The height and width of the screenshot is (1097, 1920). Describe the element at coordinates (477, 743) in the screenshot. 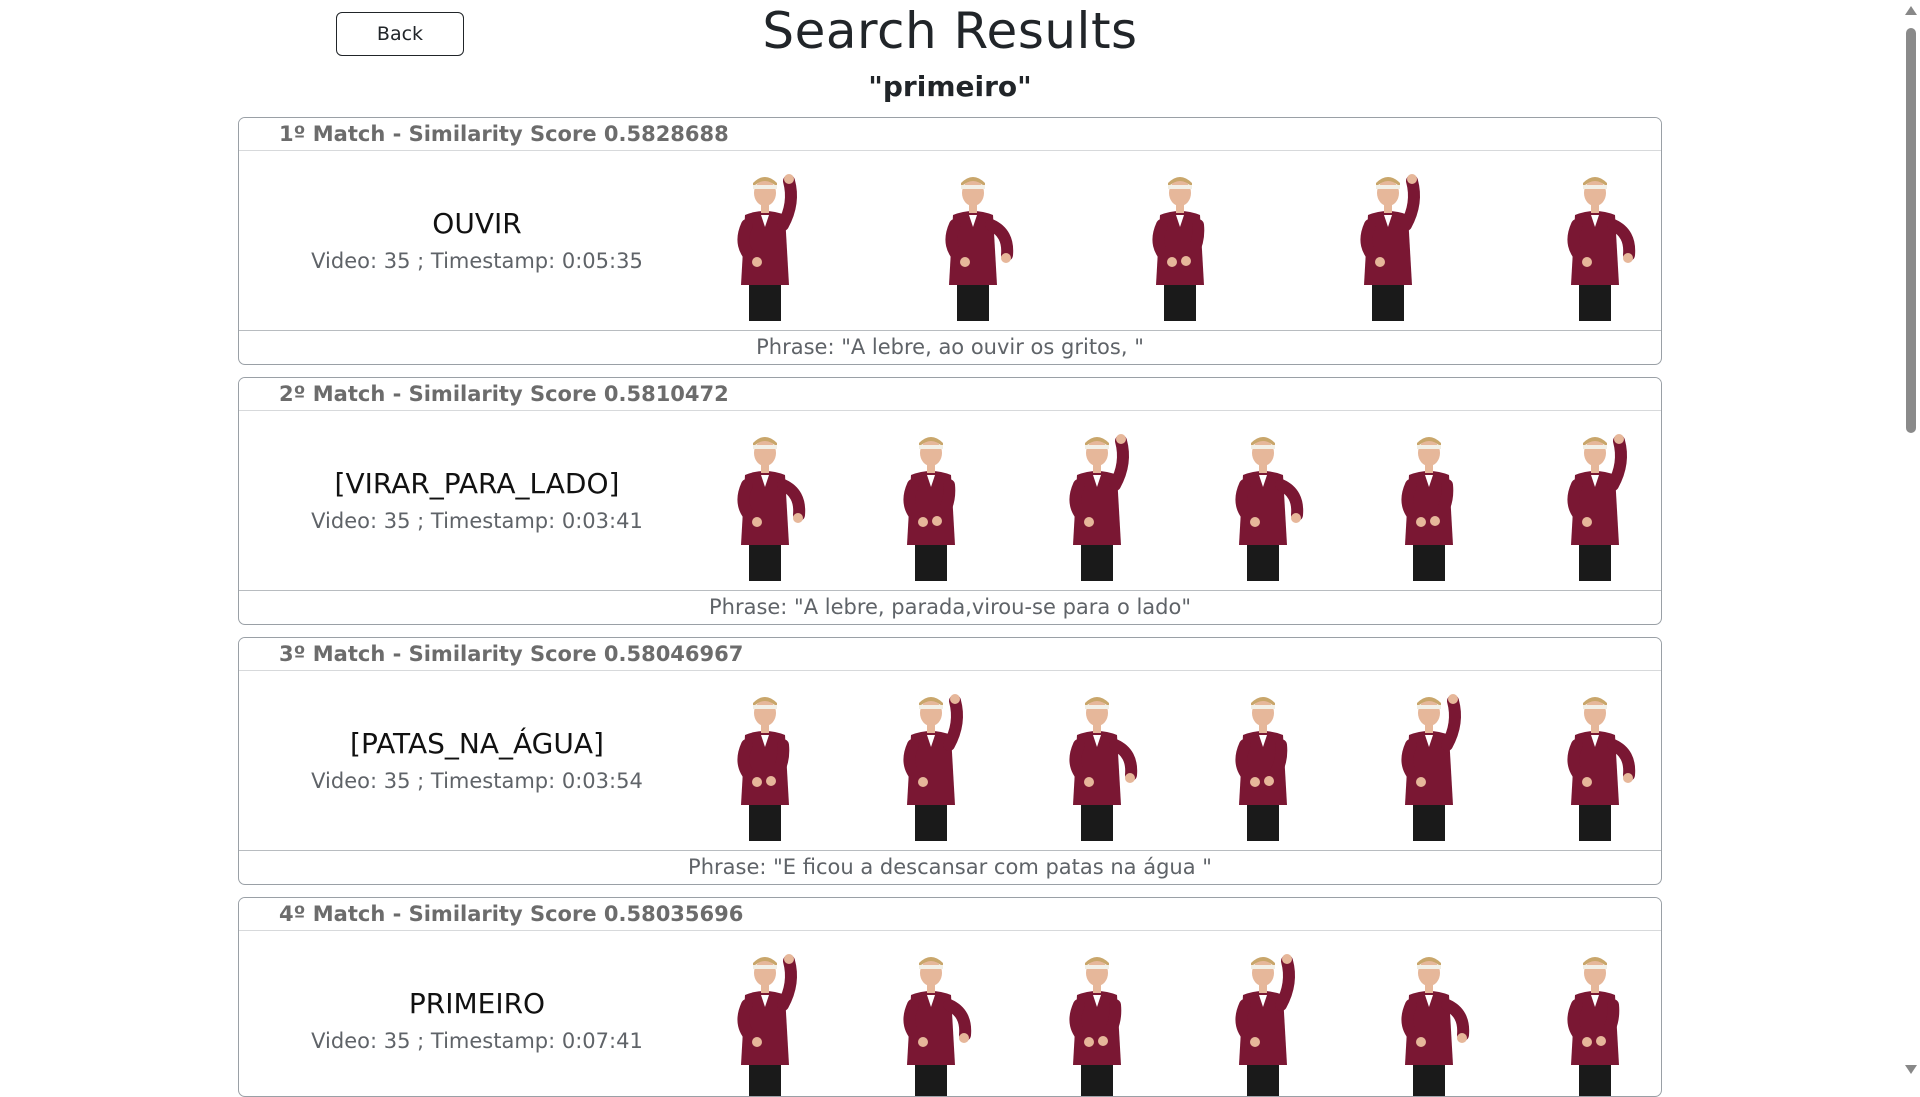

I see `sign-word: [PATAS_NA_ÁGUA]` at that location.